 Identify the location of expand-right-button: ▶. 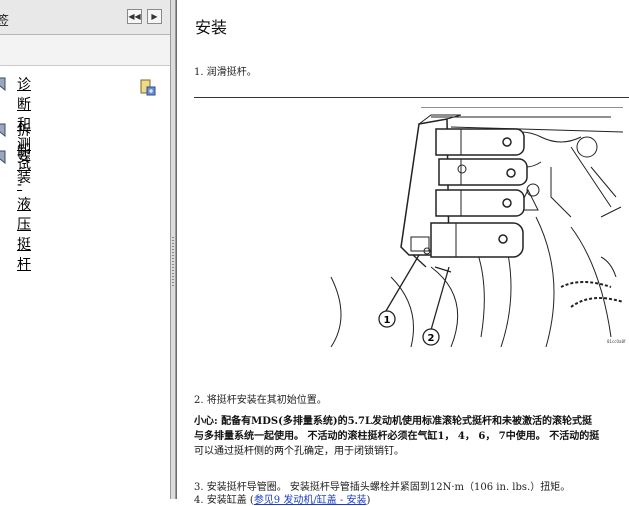
(154, 16).